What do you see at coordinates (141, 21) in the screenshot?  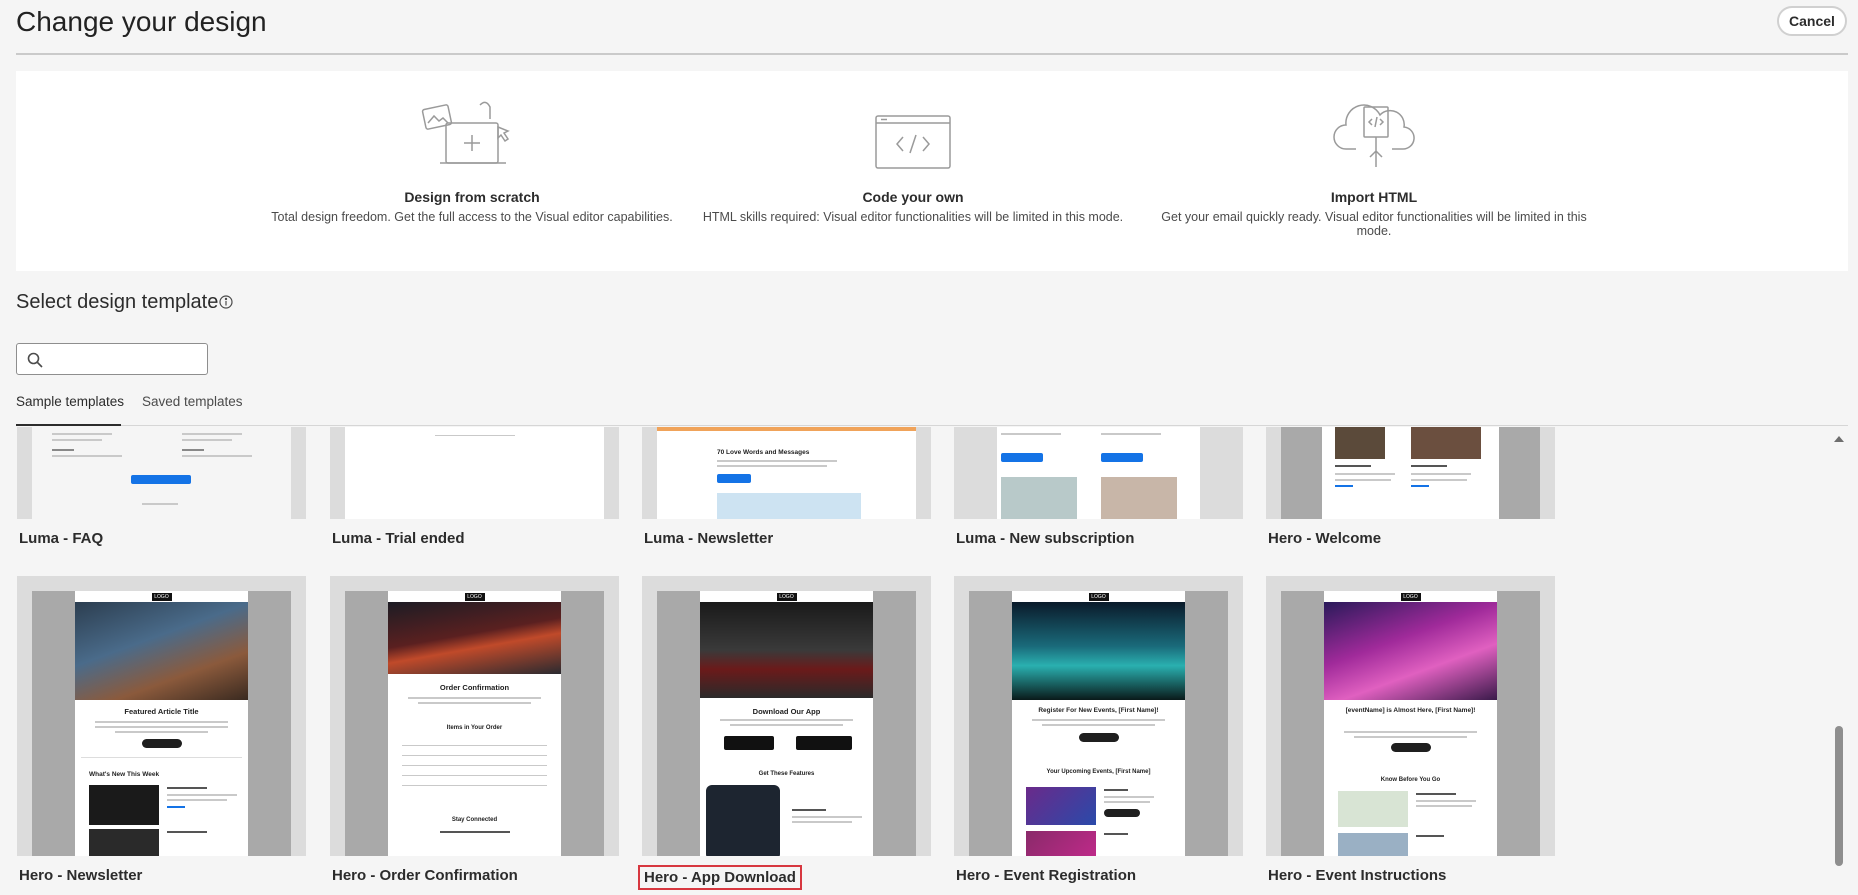 I see `page-title: Change your design` at bounding box center [141, 21].